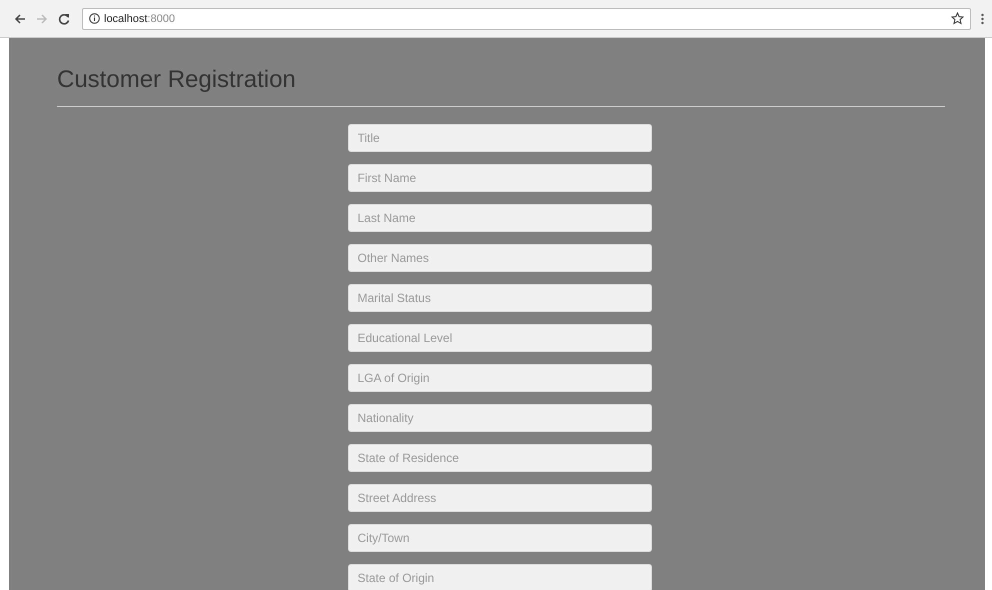  I want to click on page-title: Customer Registration, so click(177, 80).